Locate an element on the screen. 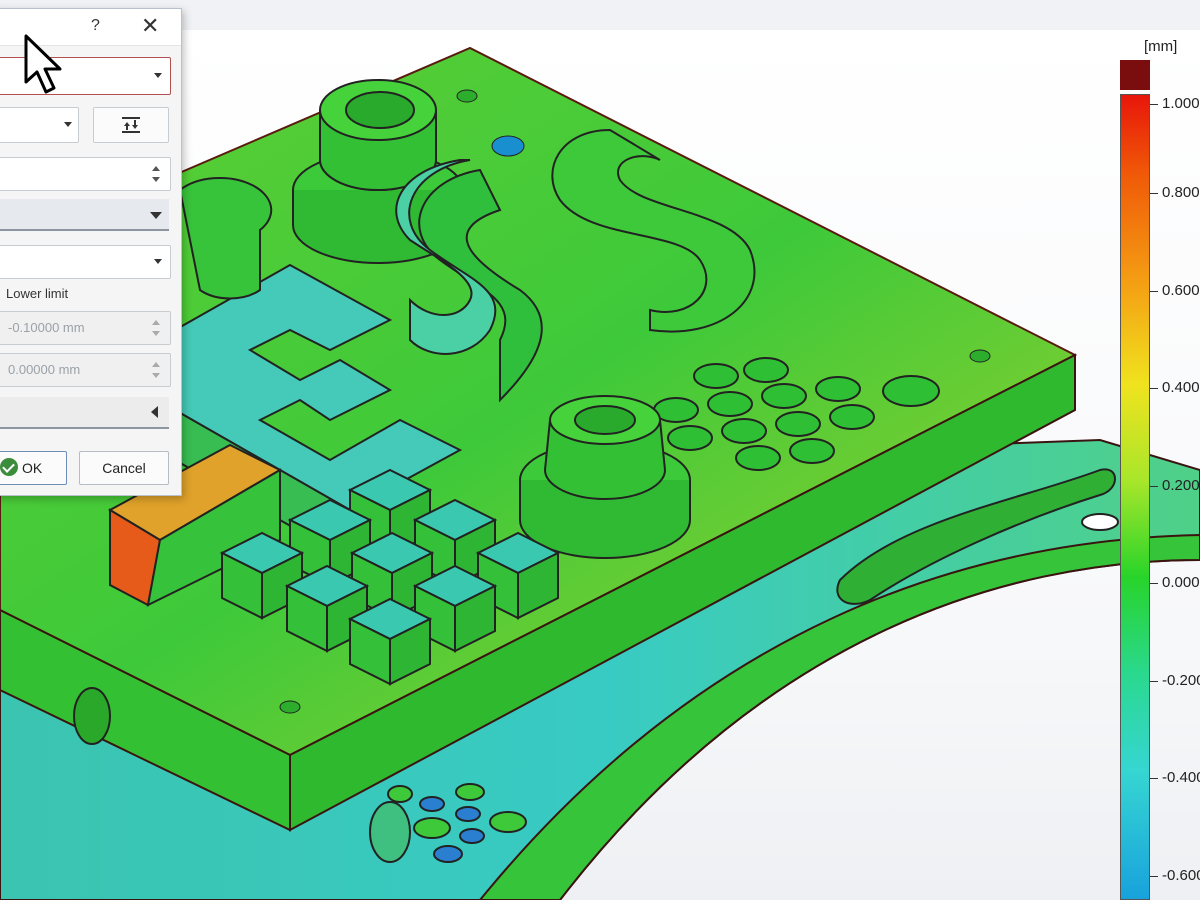 The height and width of the screenshot is (900, 1200). ok-label: OK is located at coordinates (32, 468).